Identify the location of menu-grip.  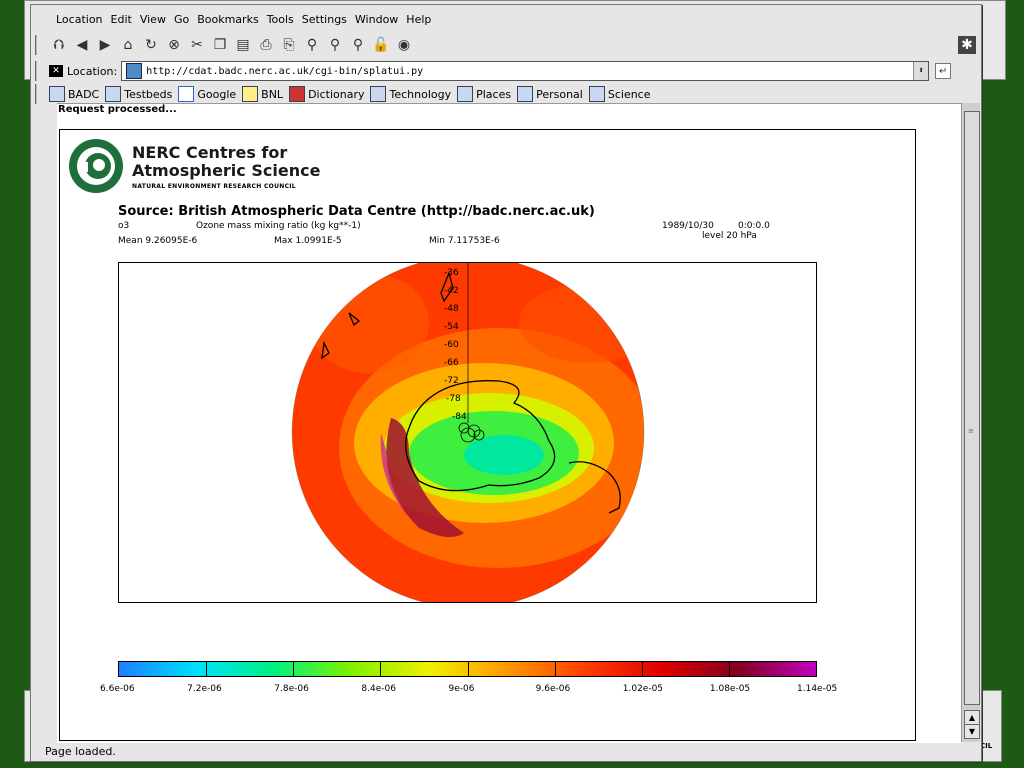
(41, 19).